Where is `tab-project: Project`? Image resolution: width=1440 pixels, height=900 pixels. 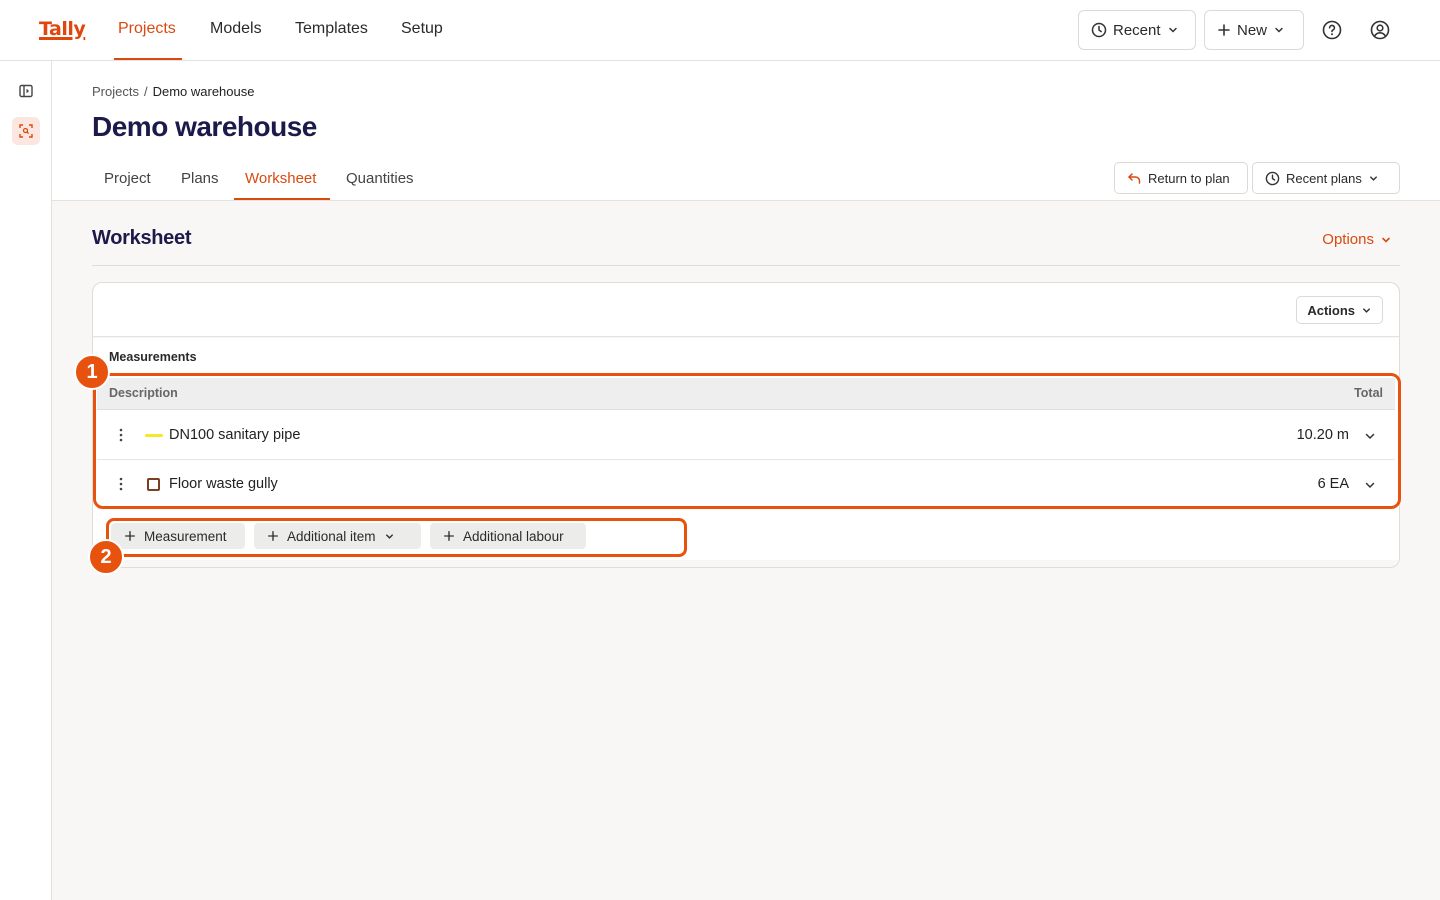
tab-project: Project is located at coordinates (127, 178).